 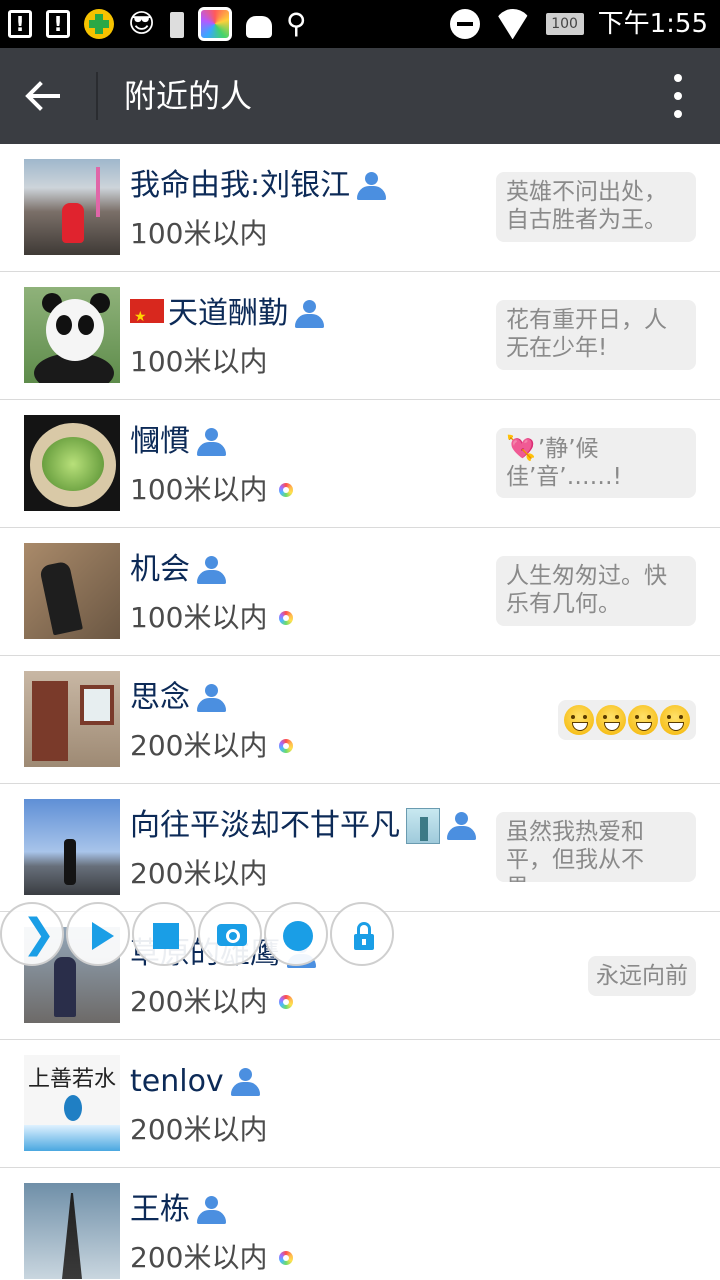 What do you see at coordinates (642, 976) in the screenshot?
I see `signature-bubble: 永远向前` at bounding box center [642, 976].